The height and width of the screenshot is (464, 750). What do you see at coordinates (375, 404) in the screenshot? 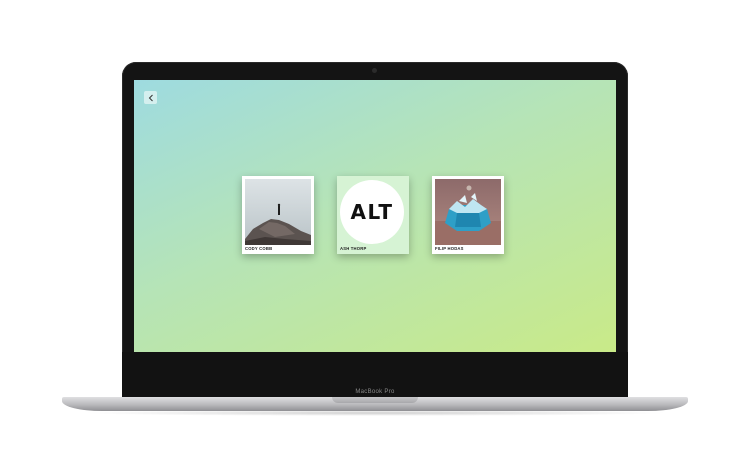
I see `laptop-base` at bounding box center [375, 404].